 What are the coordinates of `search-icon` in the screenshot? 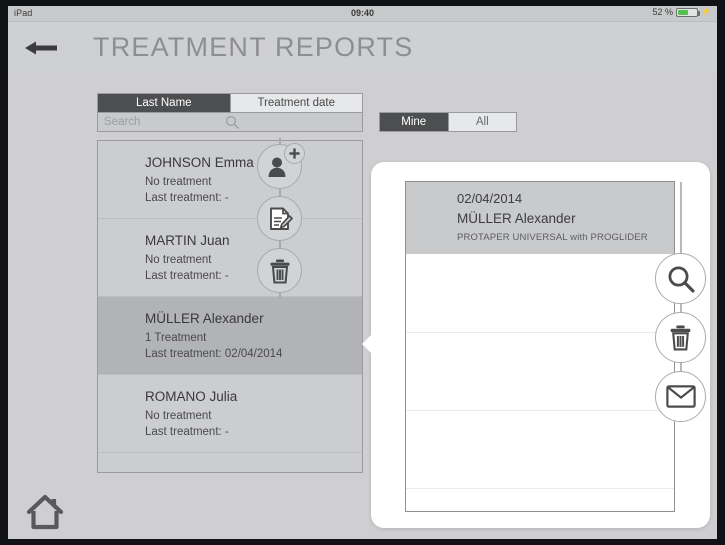 It's located at (232, 122).